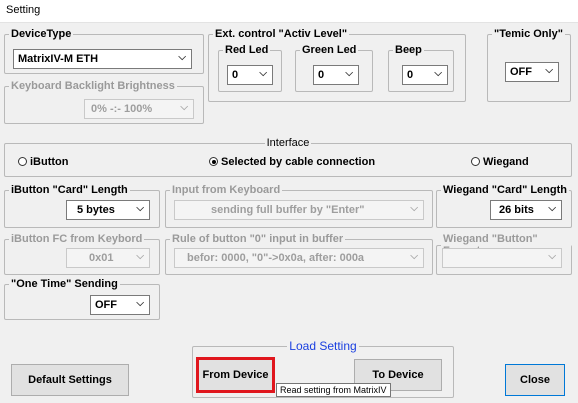 Image resolution: width=578 pixels, height=403 pixels. I want to click on red-led-value: 0, so click(235, 75).